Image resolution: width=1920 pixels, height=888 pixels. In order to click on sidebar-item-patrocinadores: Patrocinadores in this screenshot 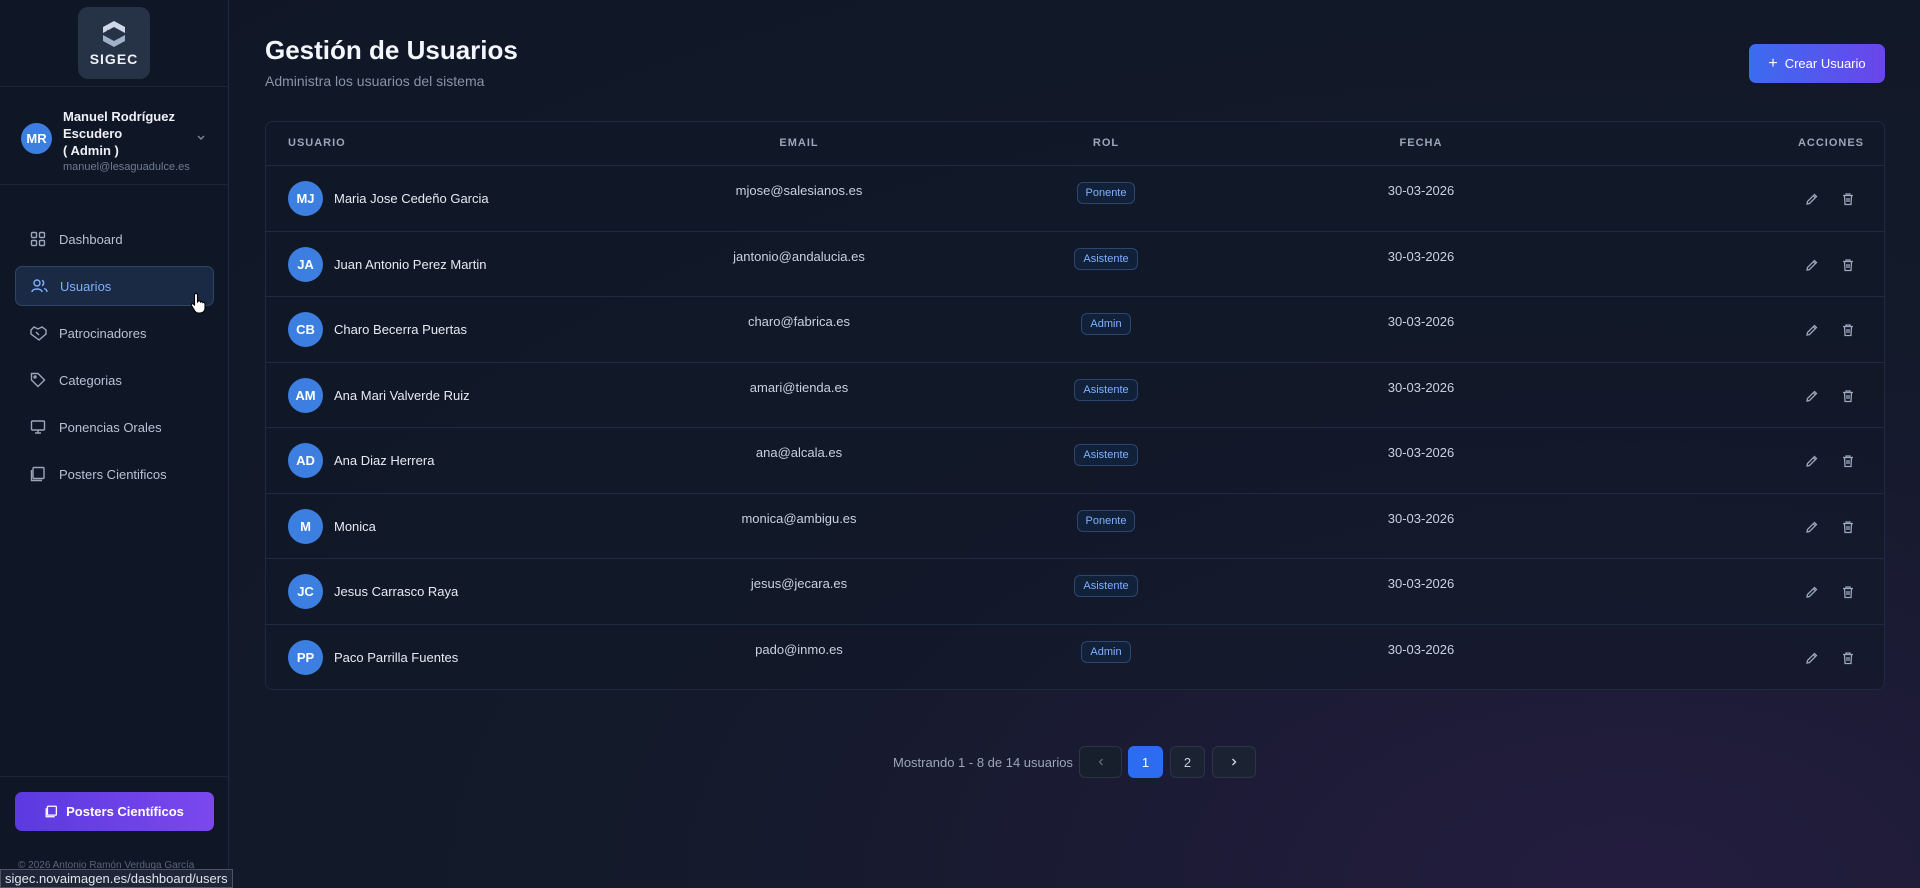, I will do `click(114, 333)`.